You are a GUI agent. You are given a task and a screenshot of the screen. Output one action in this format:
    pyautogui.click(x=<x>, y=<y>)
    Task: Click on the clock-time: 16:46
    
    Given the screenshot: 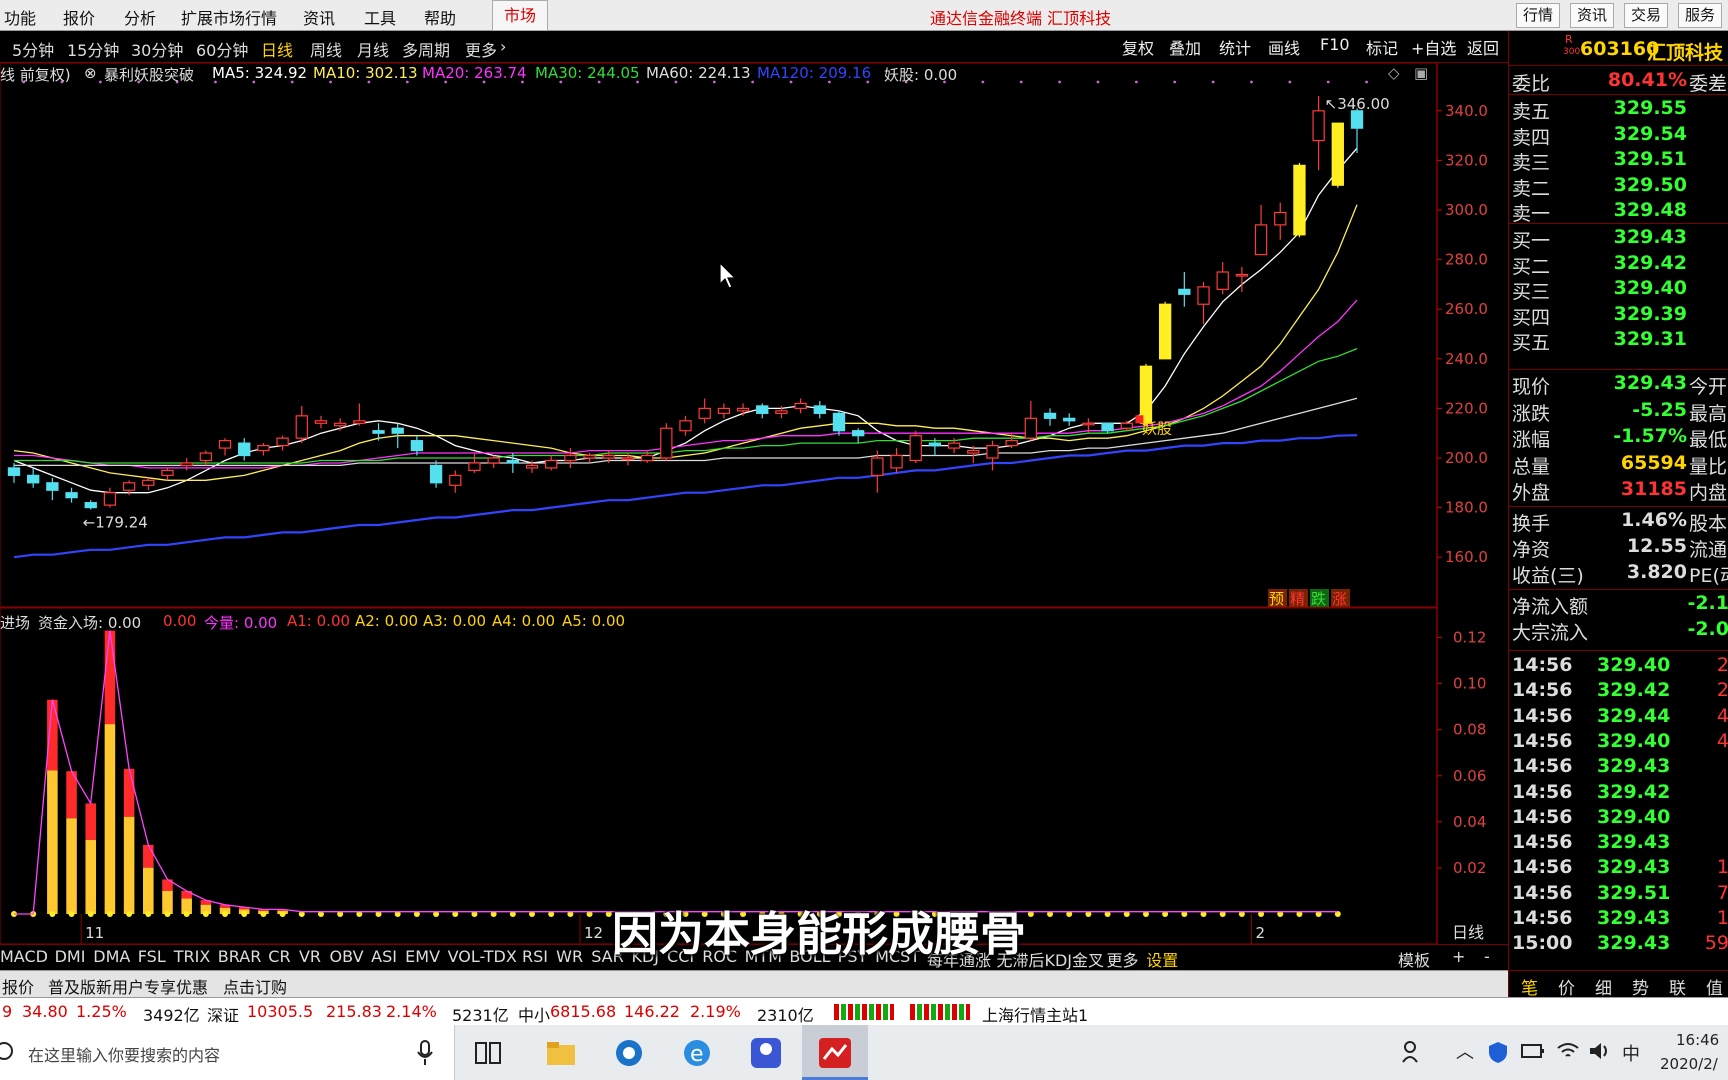 What is the action you would take?
    pyautogui.click(x=1697, y=1040)
    